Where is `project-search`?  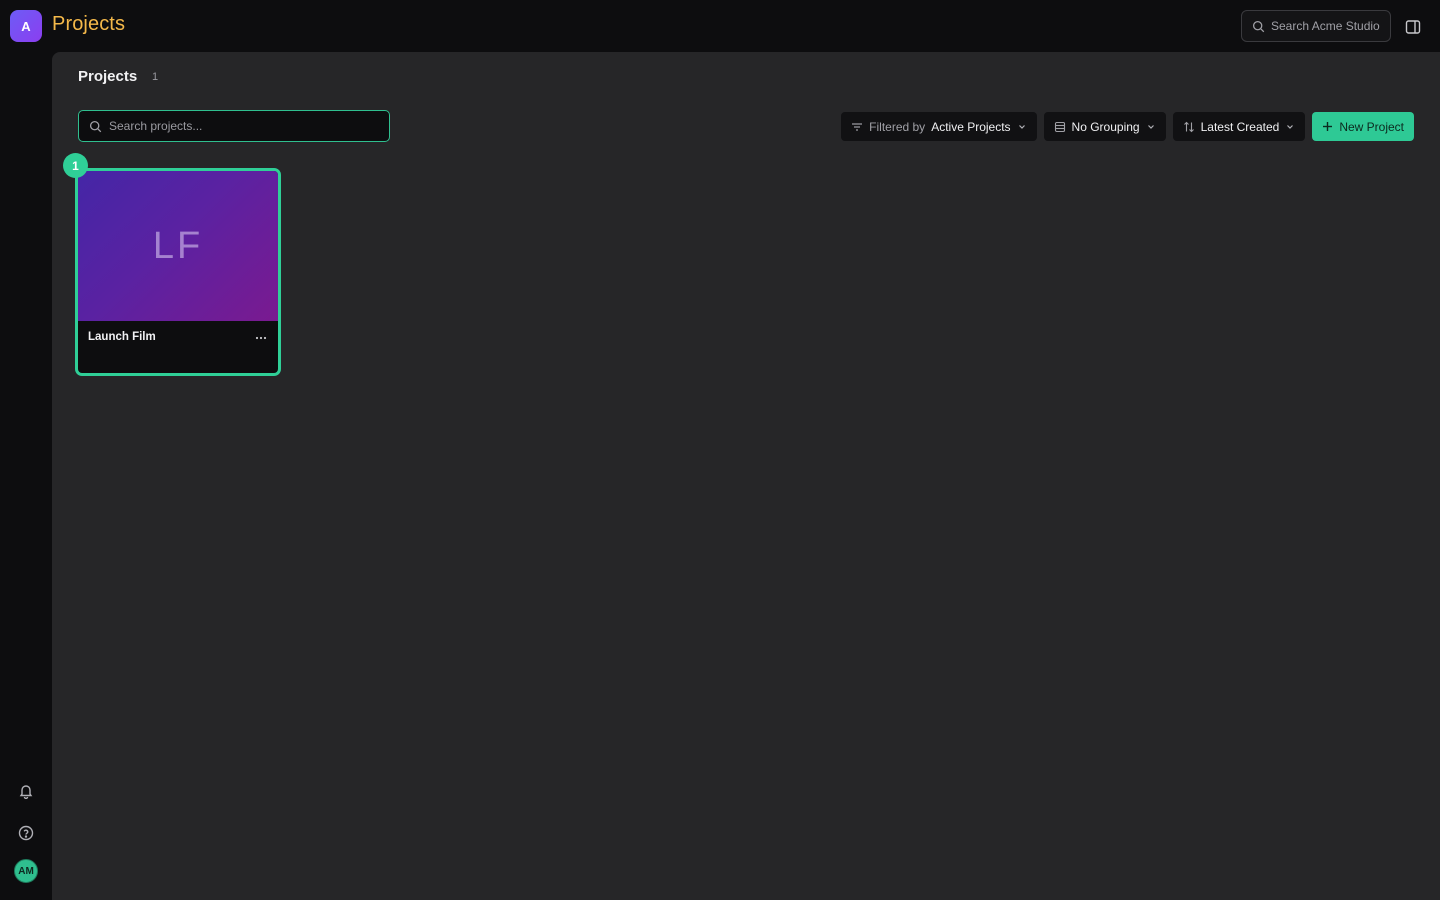
project-search is located at coordinates (234, 126).